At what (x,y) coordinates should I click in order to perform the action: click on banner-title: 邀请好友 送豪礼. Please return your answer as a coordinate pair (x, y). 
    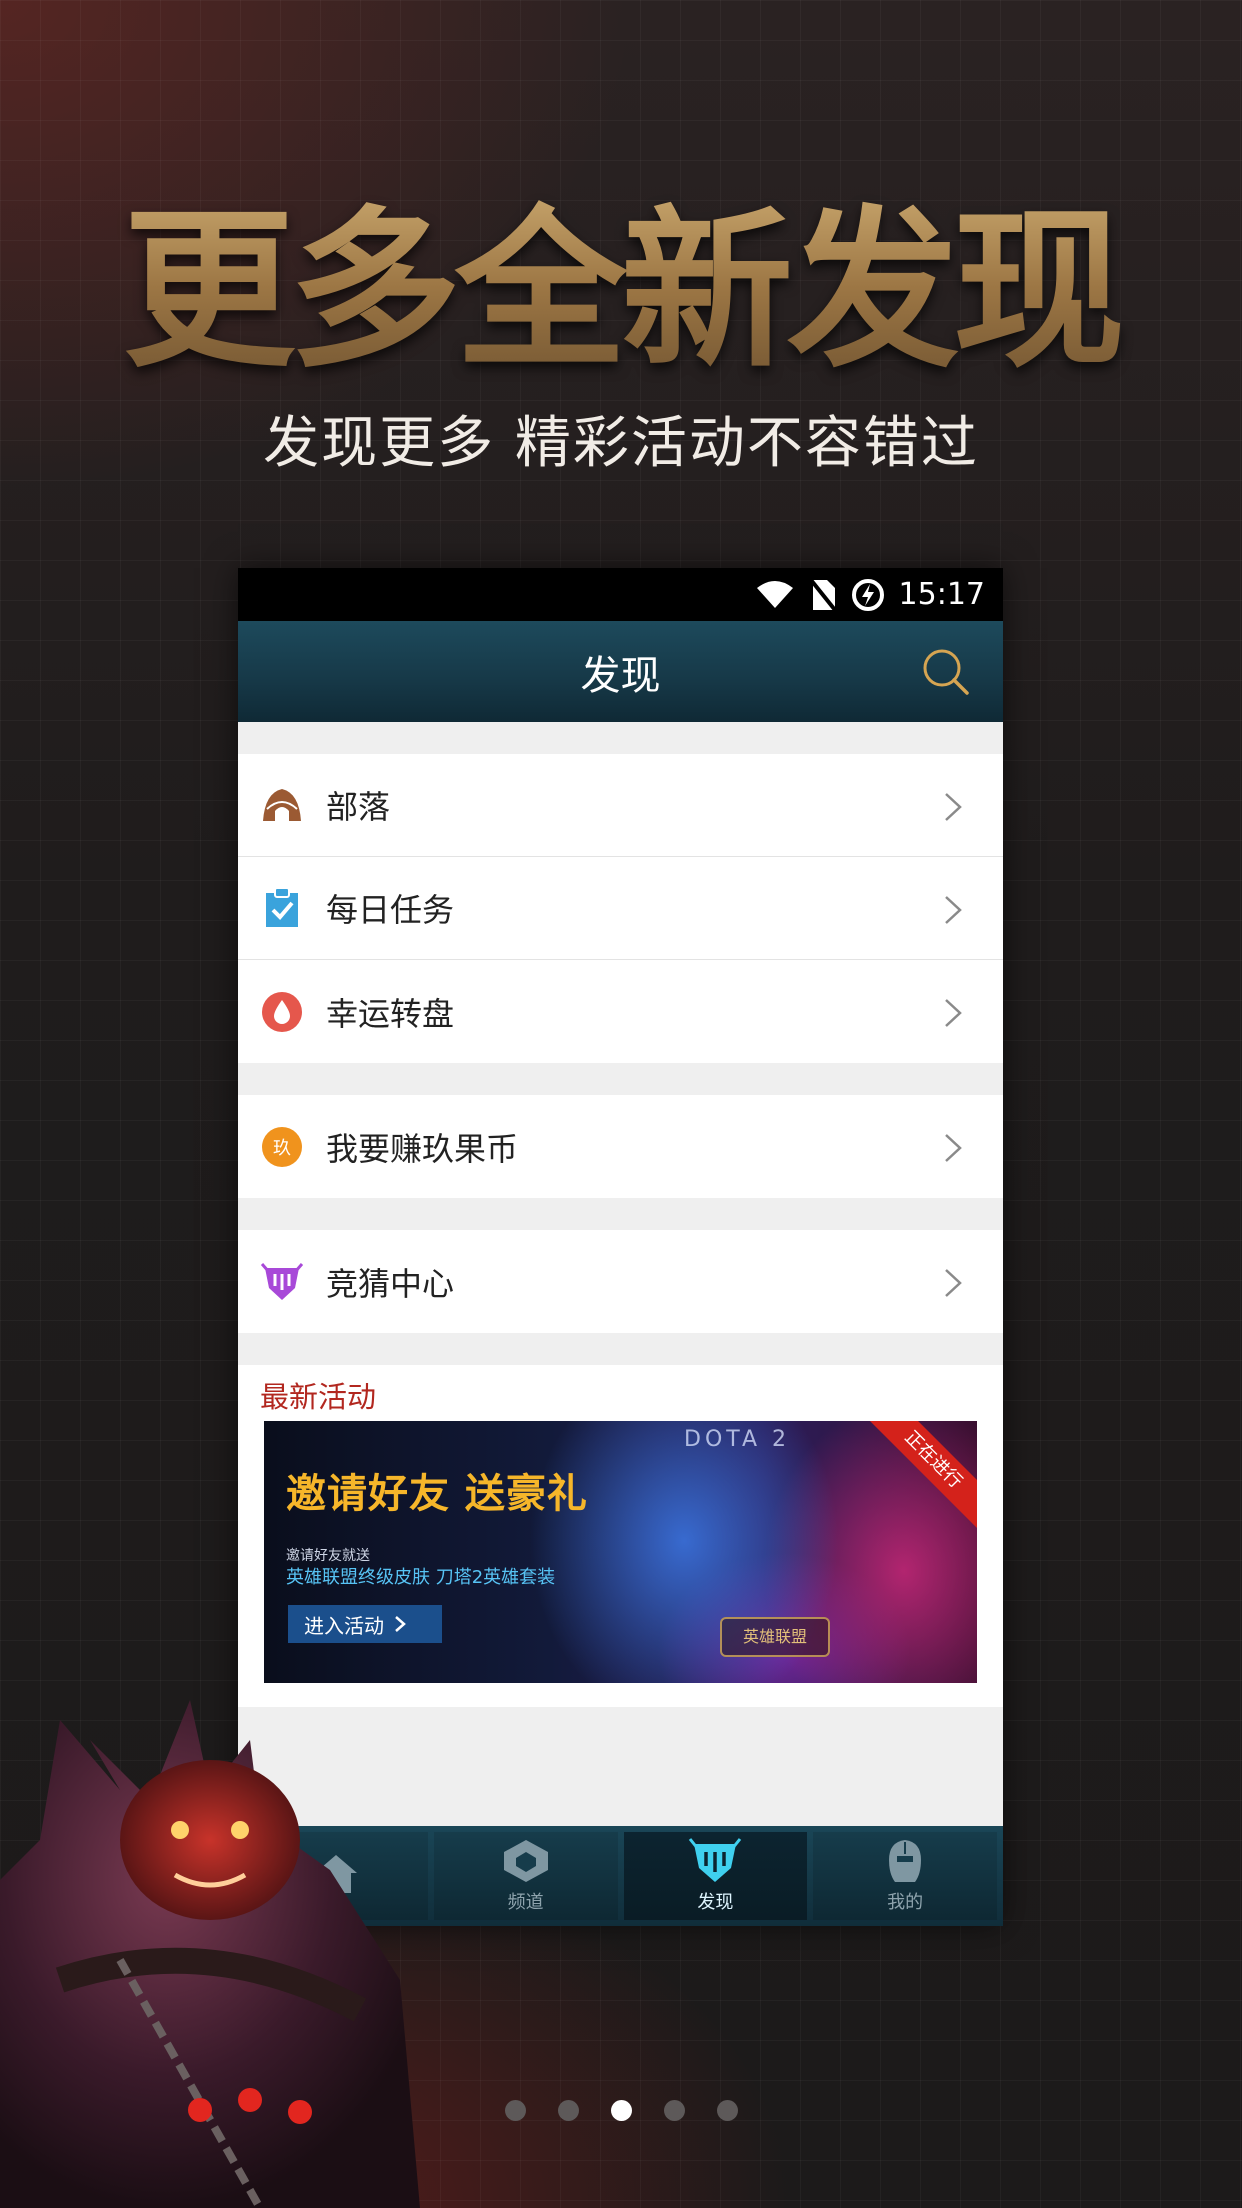
    Looking at the image, I should click on (437, 1494).